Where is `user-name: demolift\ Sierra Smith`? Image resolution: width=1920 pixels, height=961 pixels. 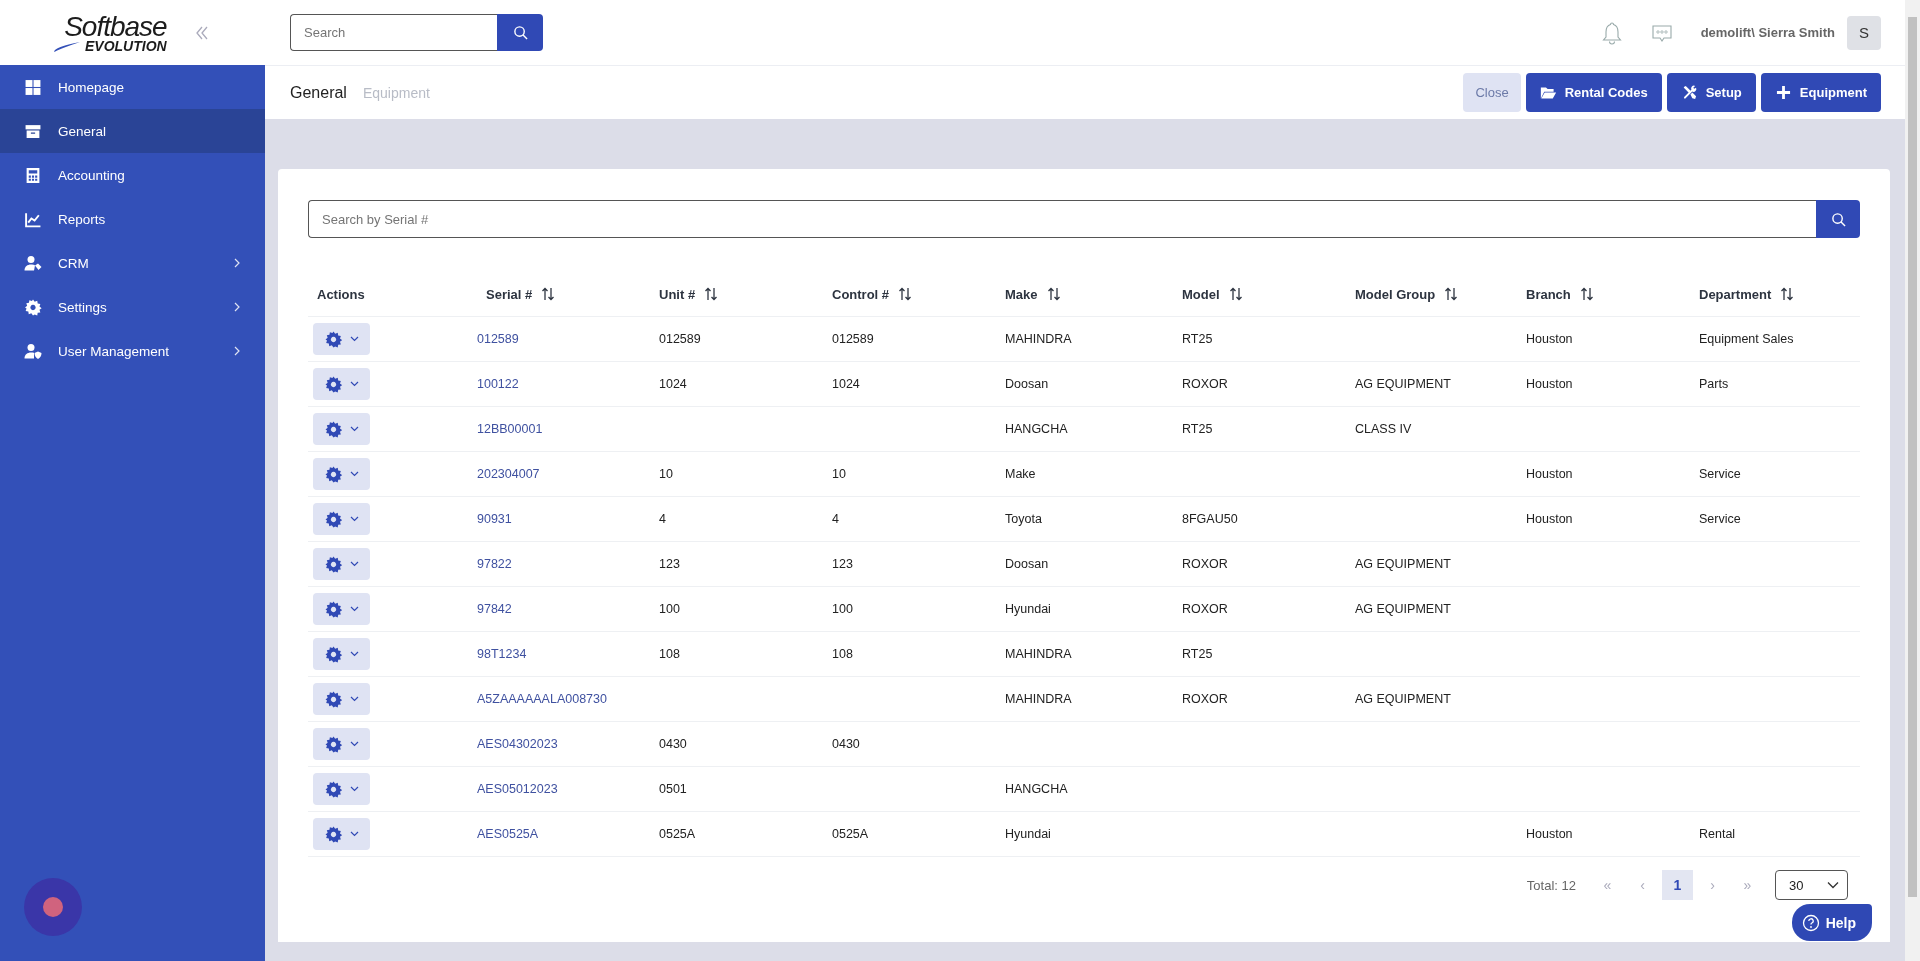 user-name: demolift\ Sierra Smith is located at coordinates (1767, 32).